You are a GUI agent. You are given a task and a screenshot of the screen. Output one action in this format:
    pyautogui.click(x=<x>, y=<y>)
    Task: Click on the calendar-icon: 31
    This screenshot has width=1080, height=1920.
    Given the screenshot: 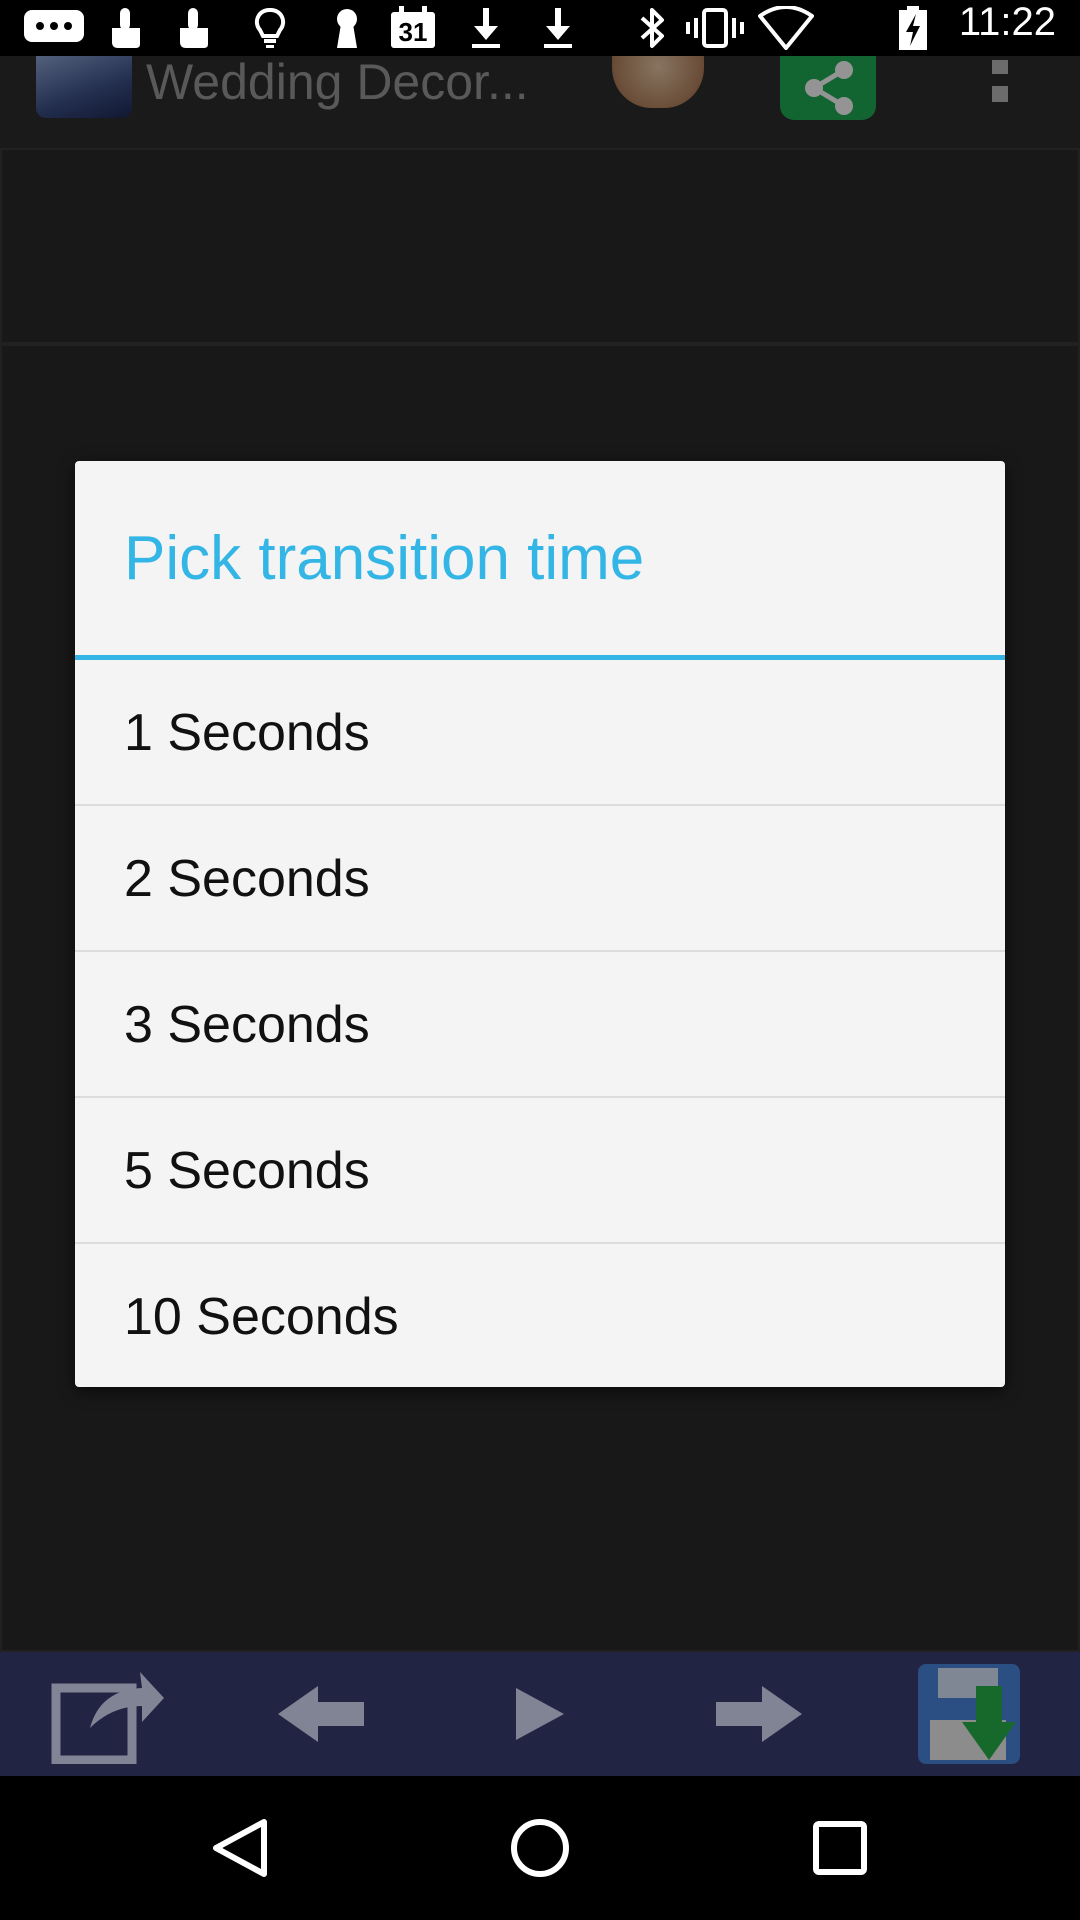 What is the action you would take?
    pyautogui.click(x=413, y=28)
    